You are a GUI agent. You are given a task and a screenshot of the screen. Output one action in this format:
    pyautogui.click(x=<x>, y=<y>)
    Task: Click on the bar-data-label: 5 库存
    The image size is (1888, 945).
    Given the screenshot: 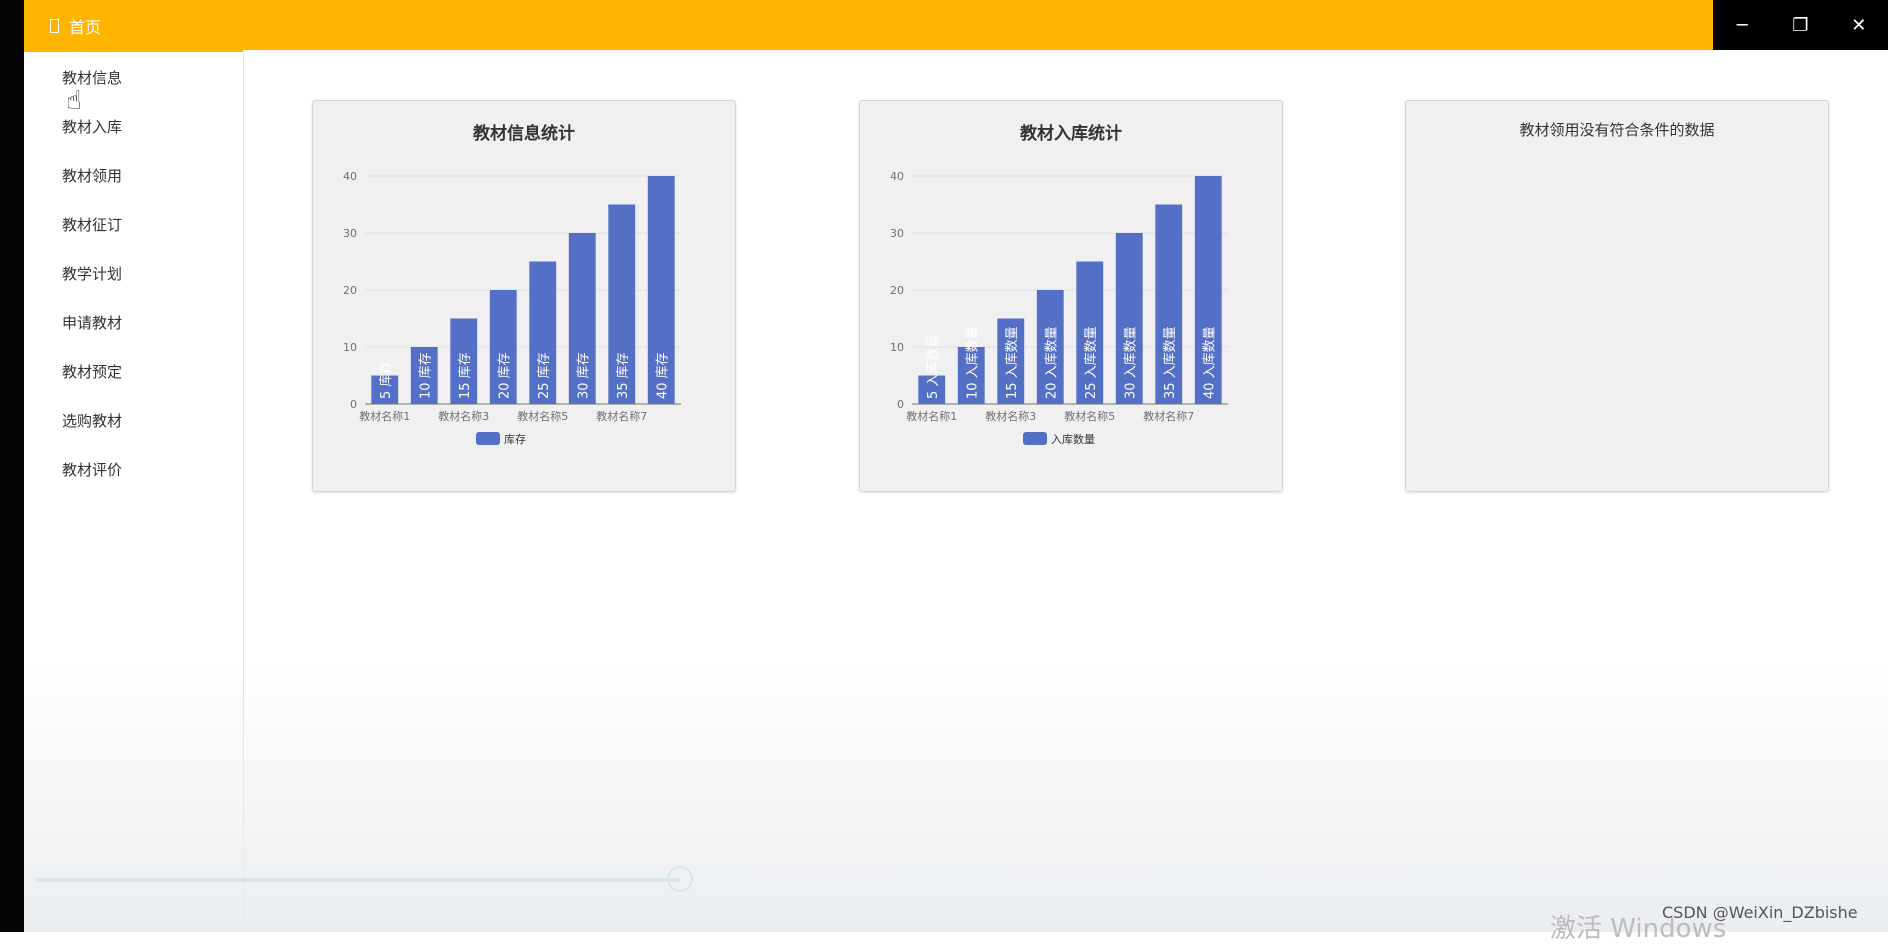 What is the action you would take?
    pyautogui.click(x=386, y=380)
    